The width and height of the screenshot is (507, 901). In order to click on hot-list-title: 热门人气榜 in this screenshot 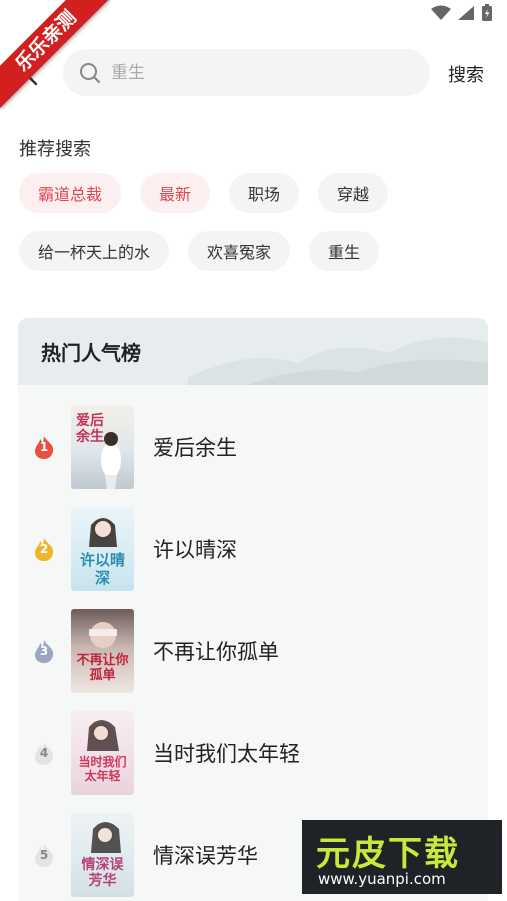, I will do `click(91, 353)`.